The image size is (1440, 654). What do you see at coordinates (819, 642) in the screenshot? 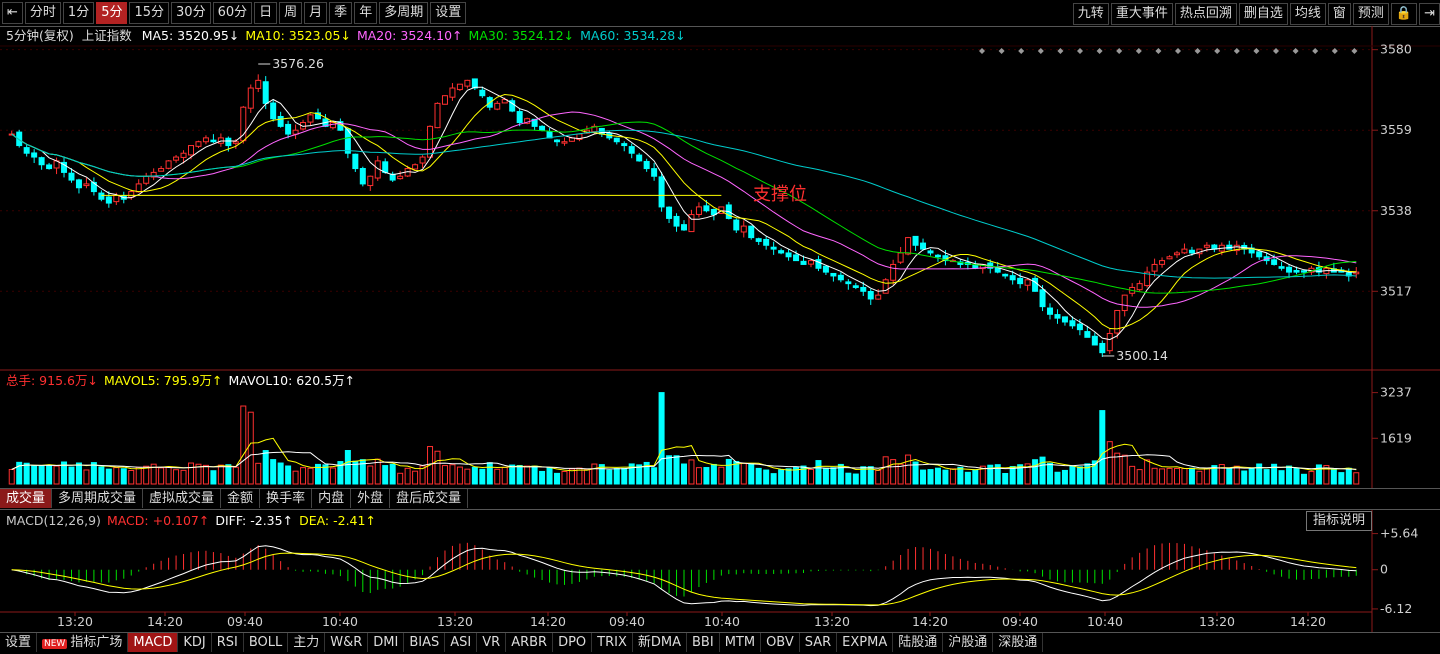
I see `indicator-tab: SAR` at bounding box center [819, 642].